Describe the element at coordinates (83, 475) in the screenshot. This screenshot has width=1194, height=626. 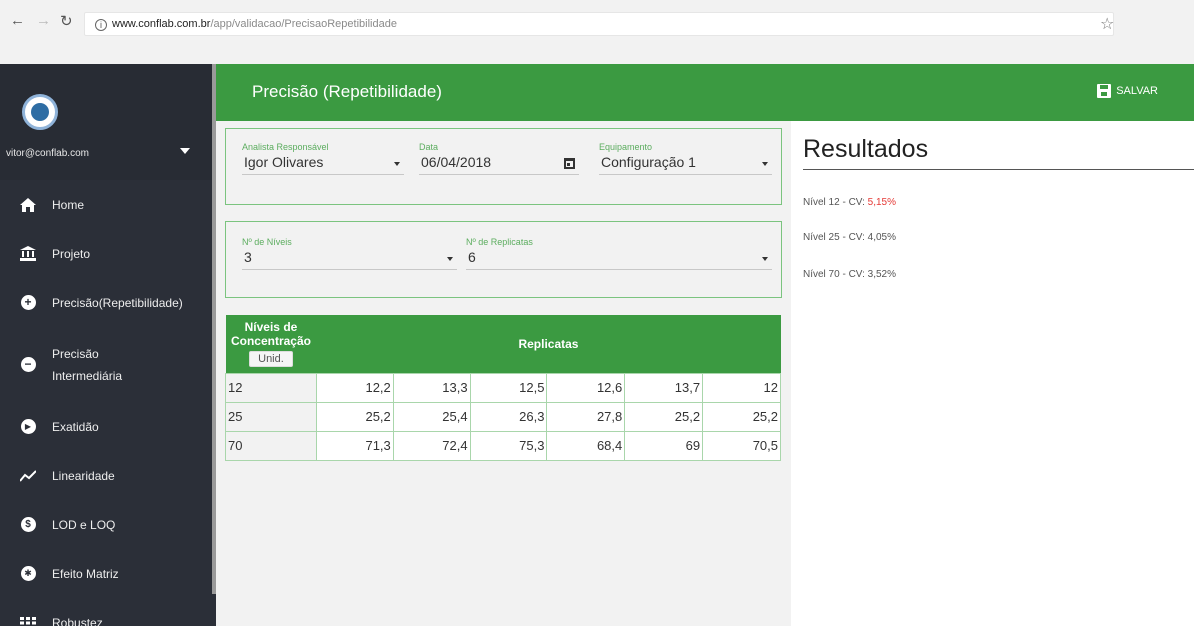
I see `sidebar-item-label: Linearidade` at that location.